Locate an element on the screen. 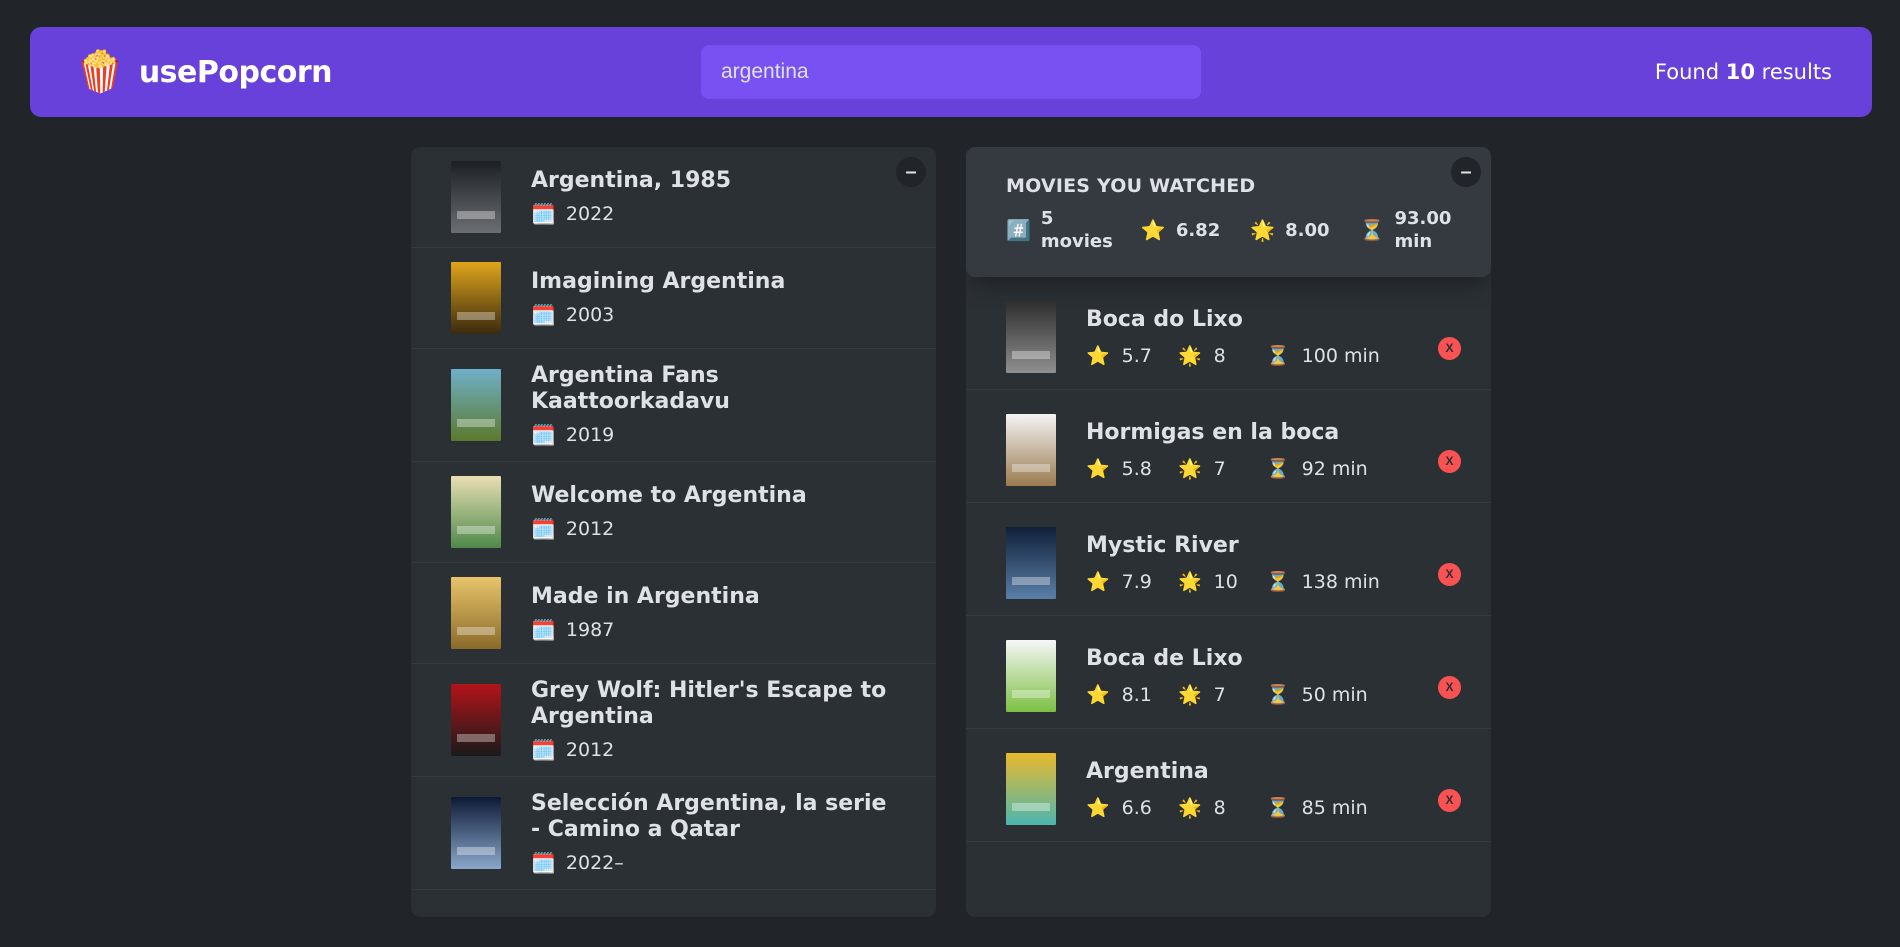 This screenshot has height=947, width=1900. avg-runtime: 93.00 is located at coordinates (1423, 218).